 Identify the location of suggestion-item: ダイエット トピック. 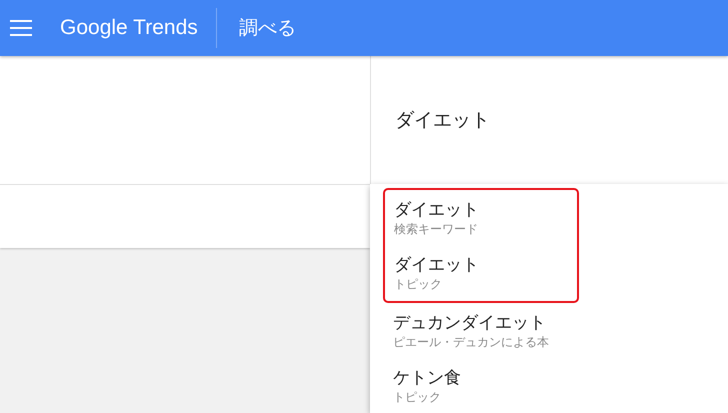
(481, 273).